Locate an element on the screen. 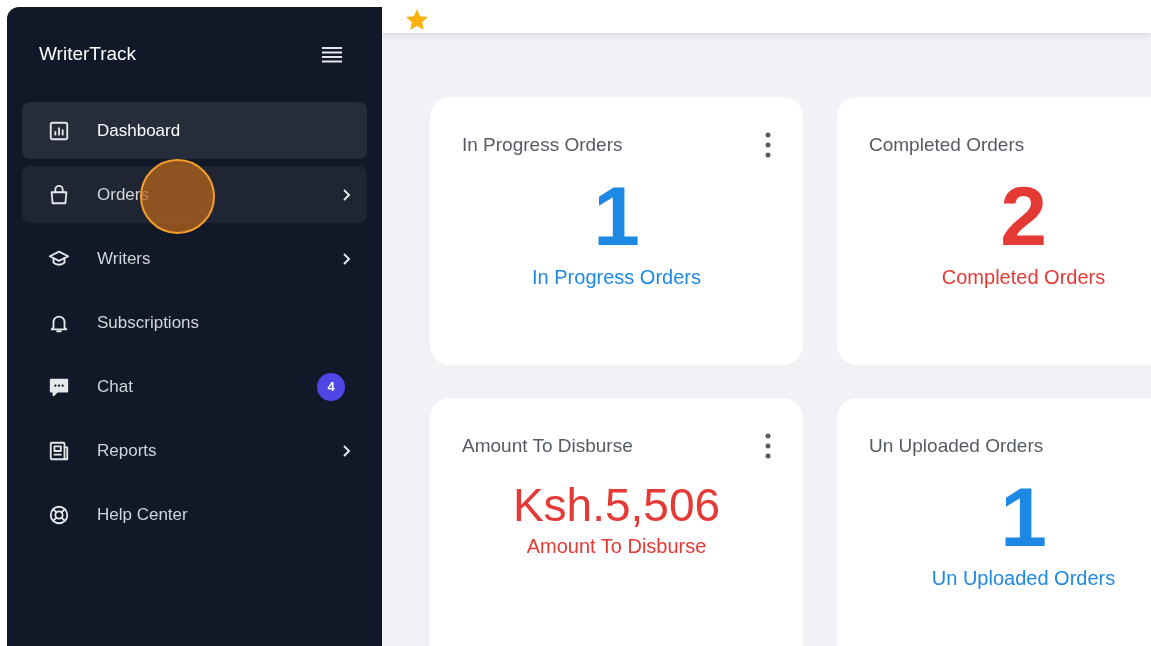 Image resolution: width=1151 pixels, height=646 pixels. star-icon is located at coordinates (417, 20).